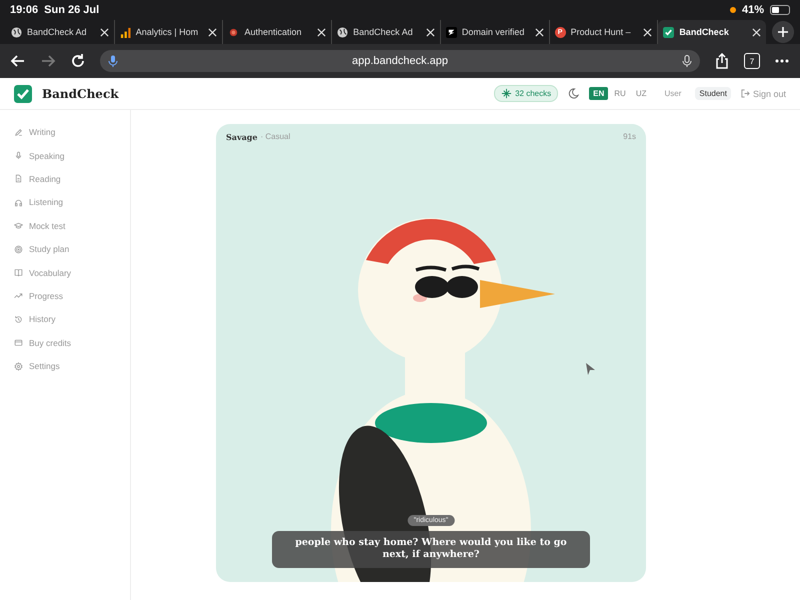  Describe the element at coordinates (598, 93) in the screenshot. I see `language-toggle: EN` at that location.